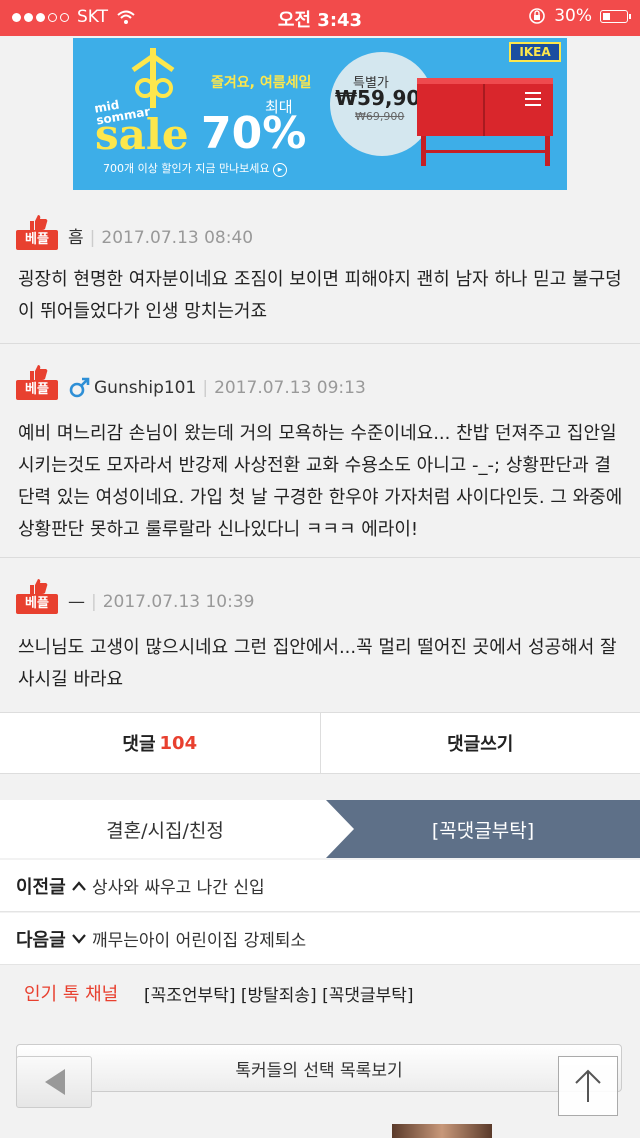  I want to click on write-comment-button: 댓글쓰기, so click(480, 743).